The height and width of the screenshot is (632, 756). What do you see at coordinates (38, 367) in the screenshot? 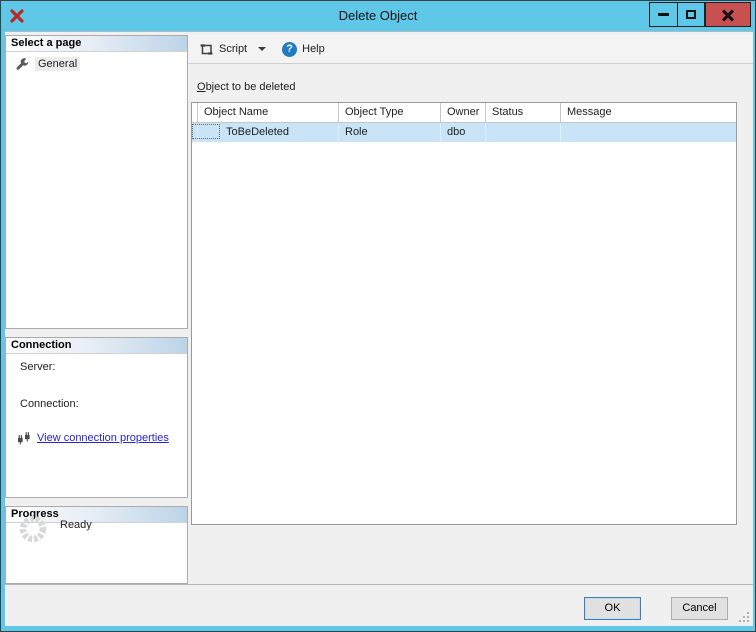
I see `server-label: Server:` at bounding box center [38, 367].